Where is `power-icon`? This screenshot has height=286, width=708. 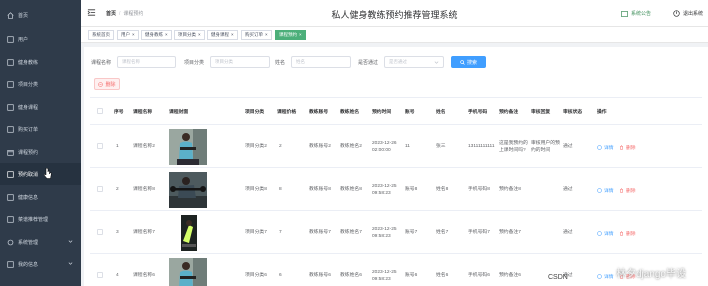 power-icon is located at coordinates (676, 13).